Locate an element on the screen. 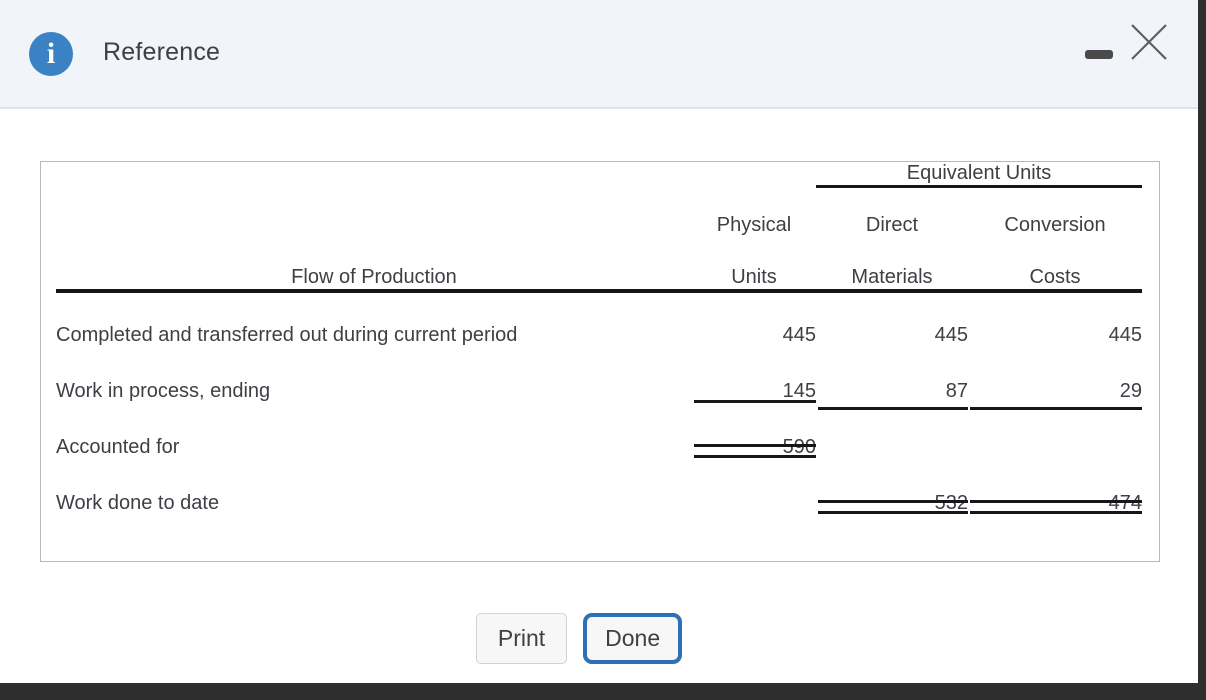 The width and height of the screenshot is (1206, 700). close-button is located at coordinates (1149, 42).